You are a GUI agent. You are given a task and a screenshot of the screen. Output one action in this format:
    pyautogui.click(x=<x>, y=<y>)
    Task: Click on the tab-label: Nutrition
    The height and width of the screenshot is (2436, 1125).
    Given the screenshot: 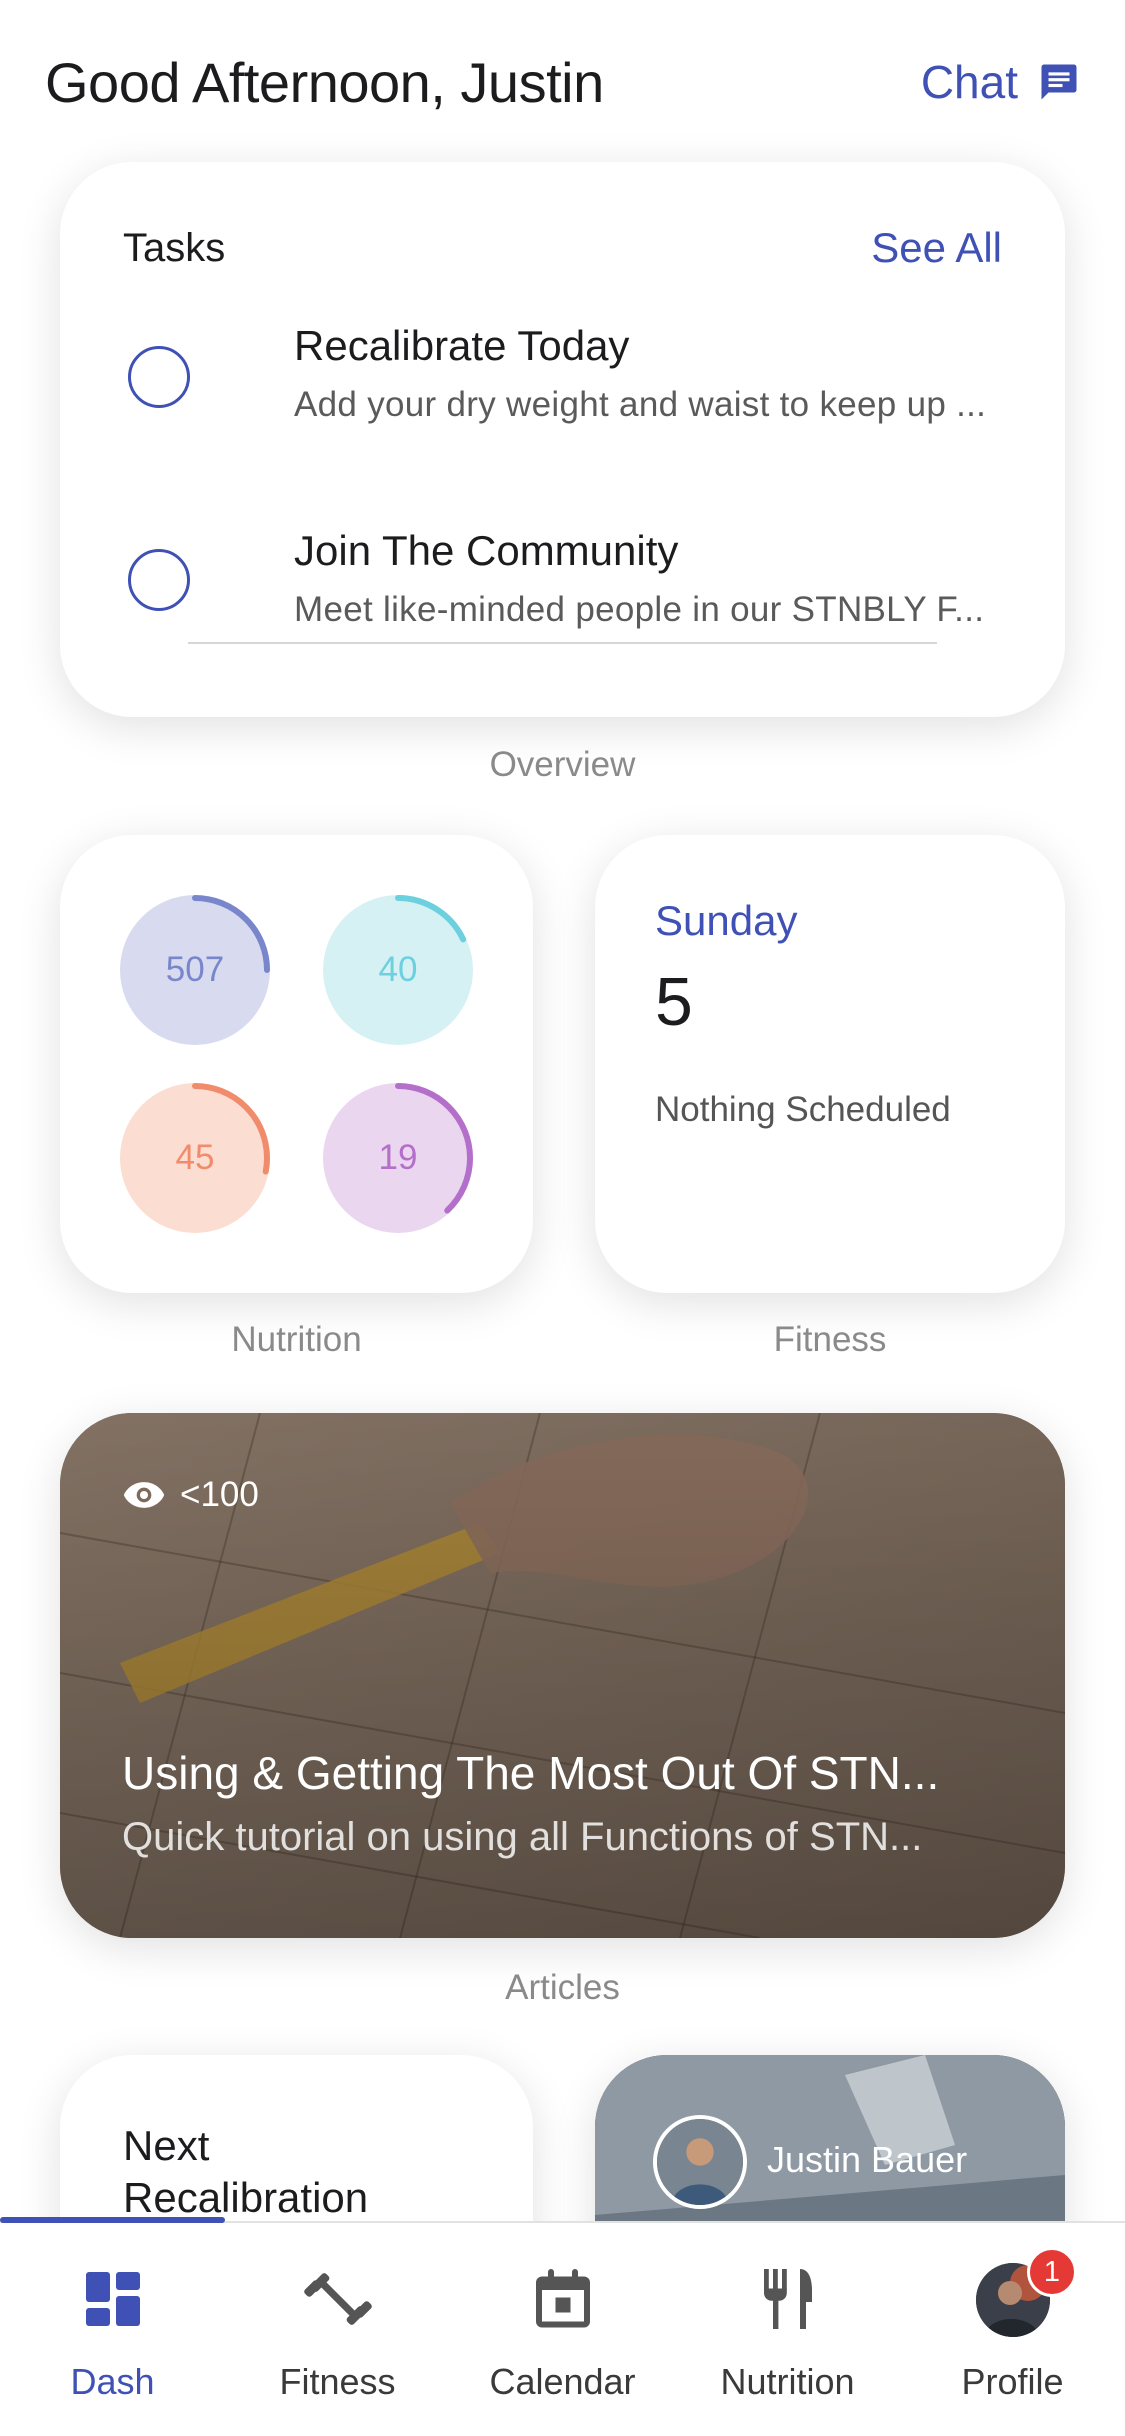 What is the action you would take?
    pyautogui.click(x=787, y=2381)
    